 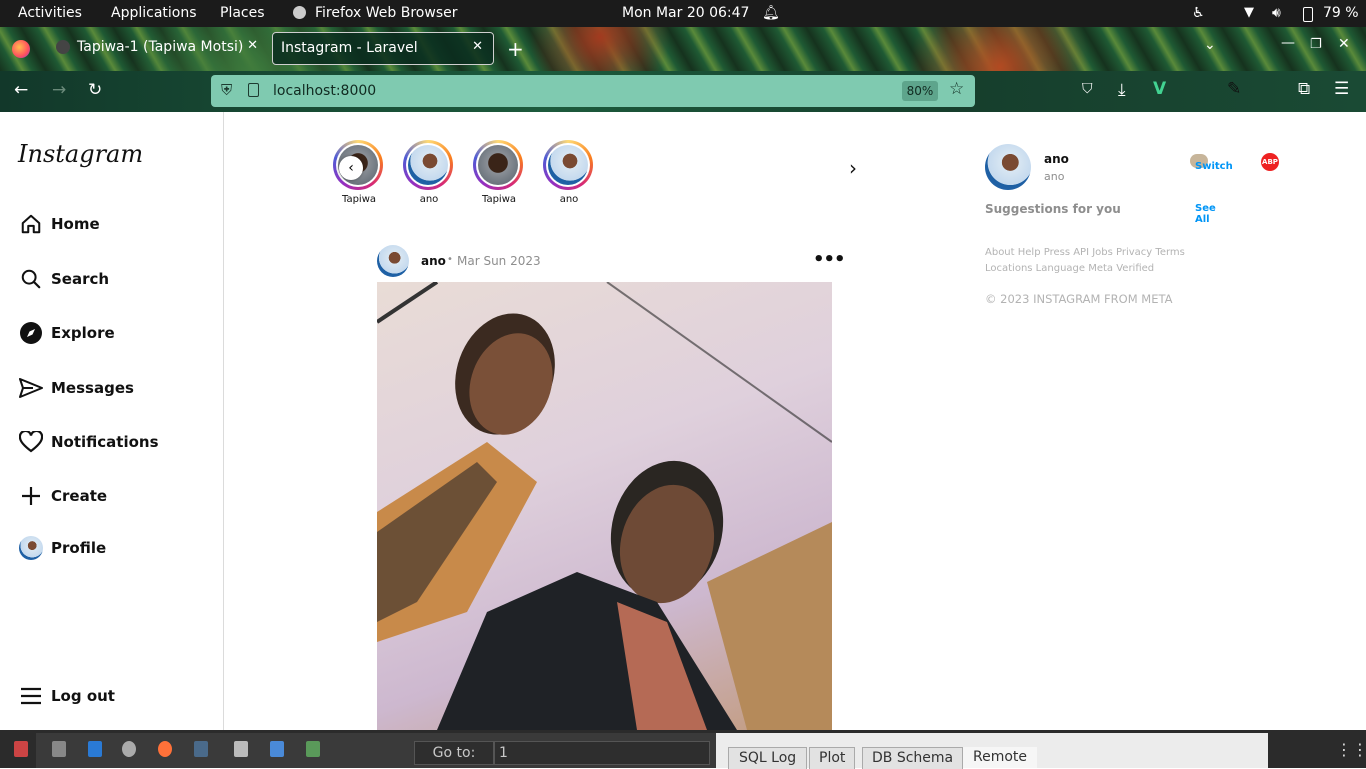 What do you see at coordinates (63, 279) in the screenshot?
I see `nav-search: Search` at bounding box center [63, 279].